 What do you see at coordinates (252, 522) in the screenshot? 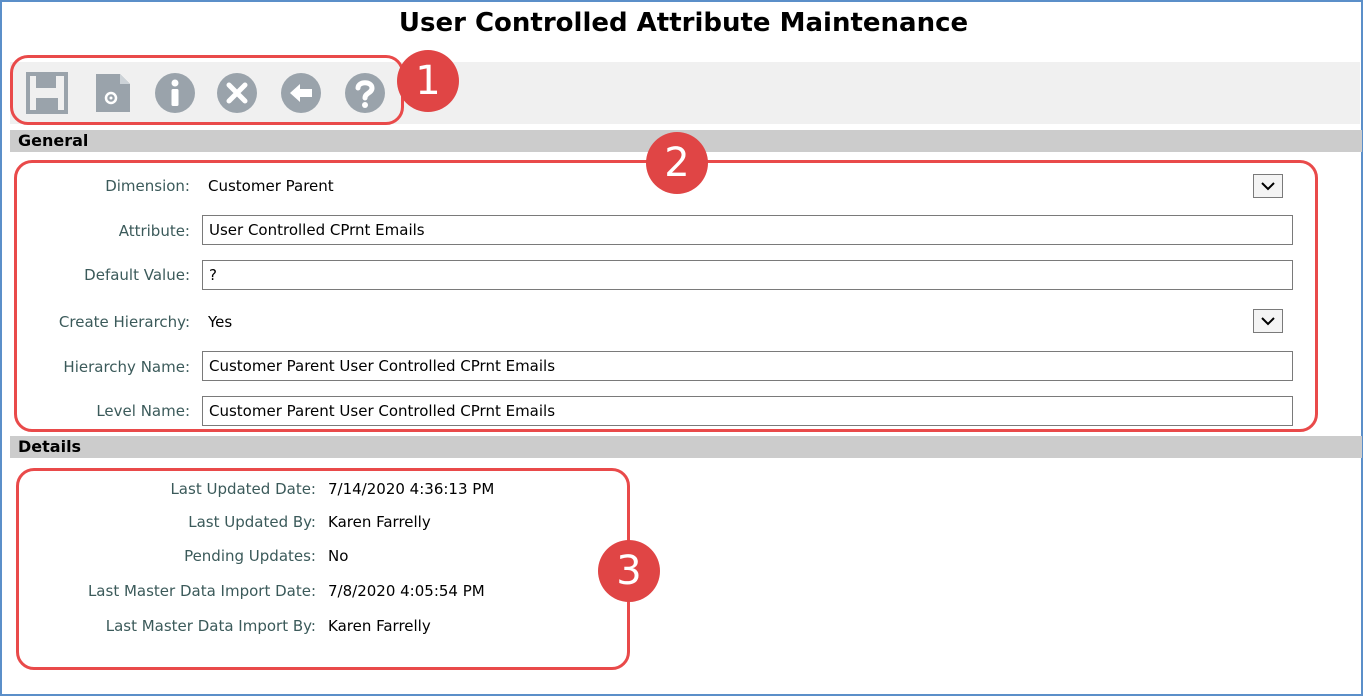
I see `last-updated-by-label: Last Updated By:` at bounding box center [252, 522].